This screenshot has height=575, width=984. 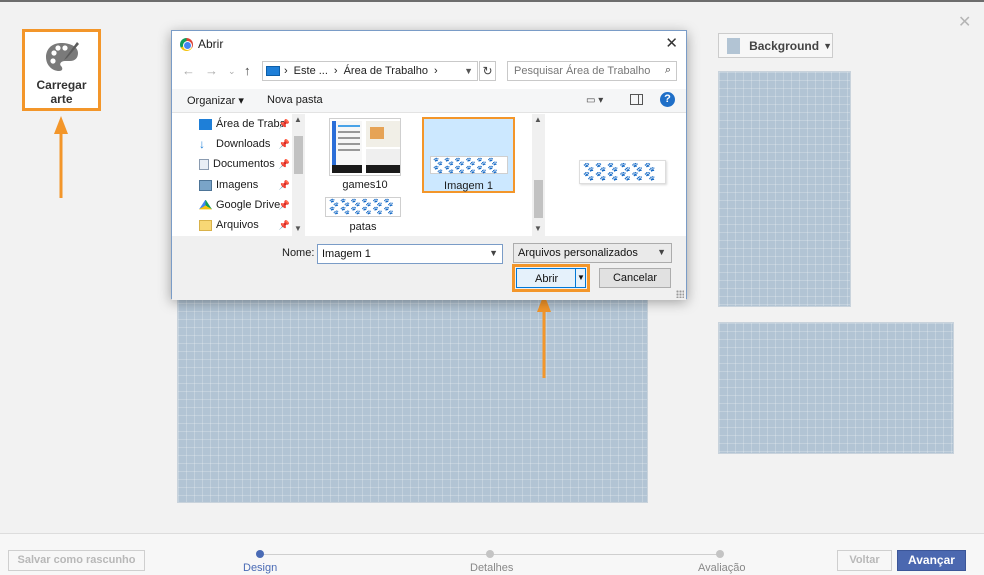 What do you see at coordinates (211, 70) in the screenshot?
I see `forward-arrow-icon: →` at bounding box center [211, 70].